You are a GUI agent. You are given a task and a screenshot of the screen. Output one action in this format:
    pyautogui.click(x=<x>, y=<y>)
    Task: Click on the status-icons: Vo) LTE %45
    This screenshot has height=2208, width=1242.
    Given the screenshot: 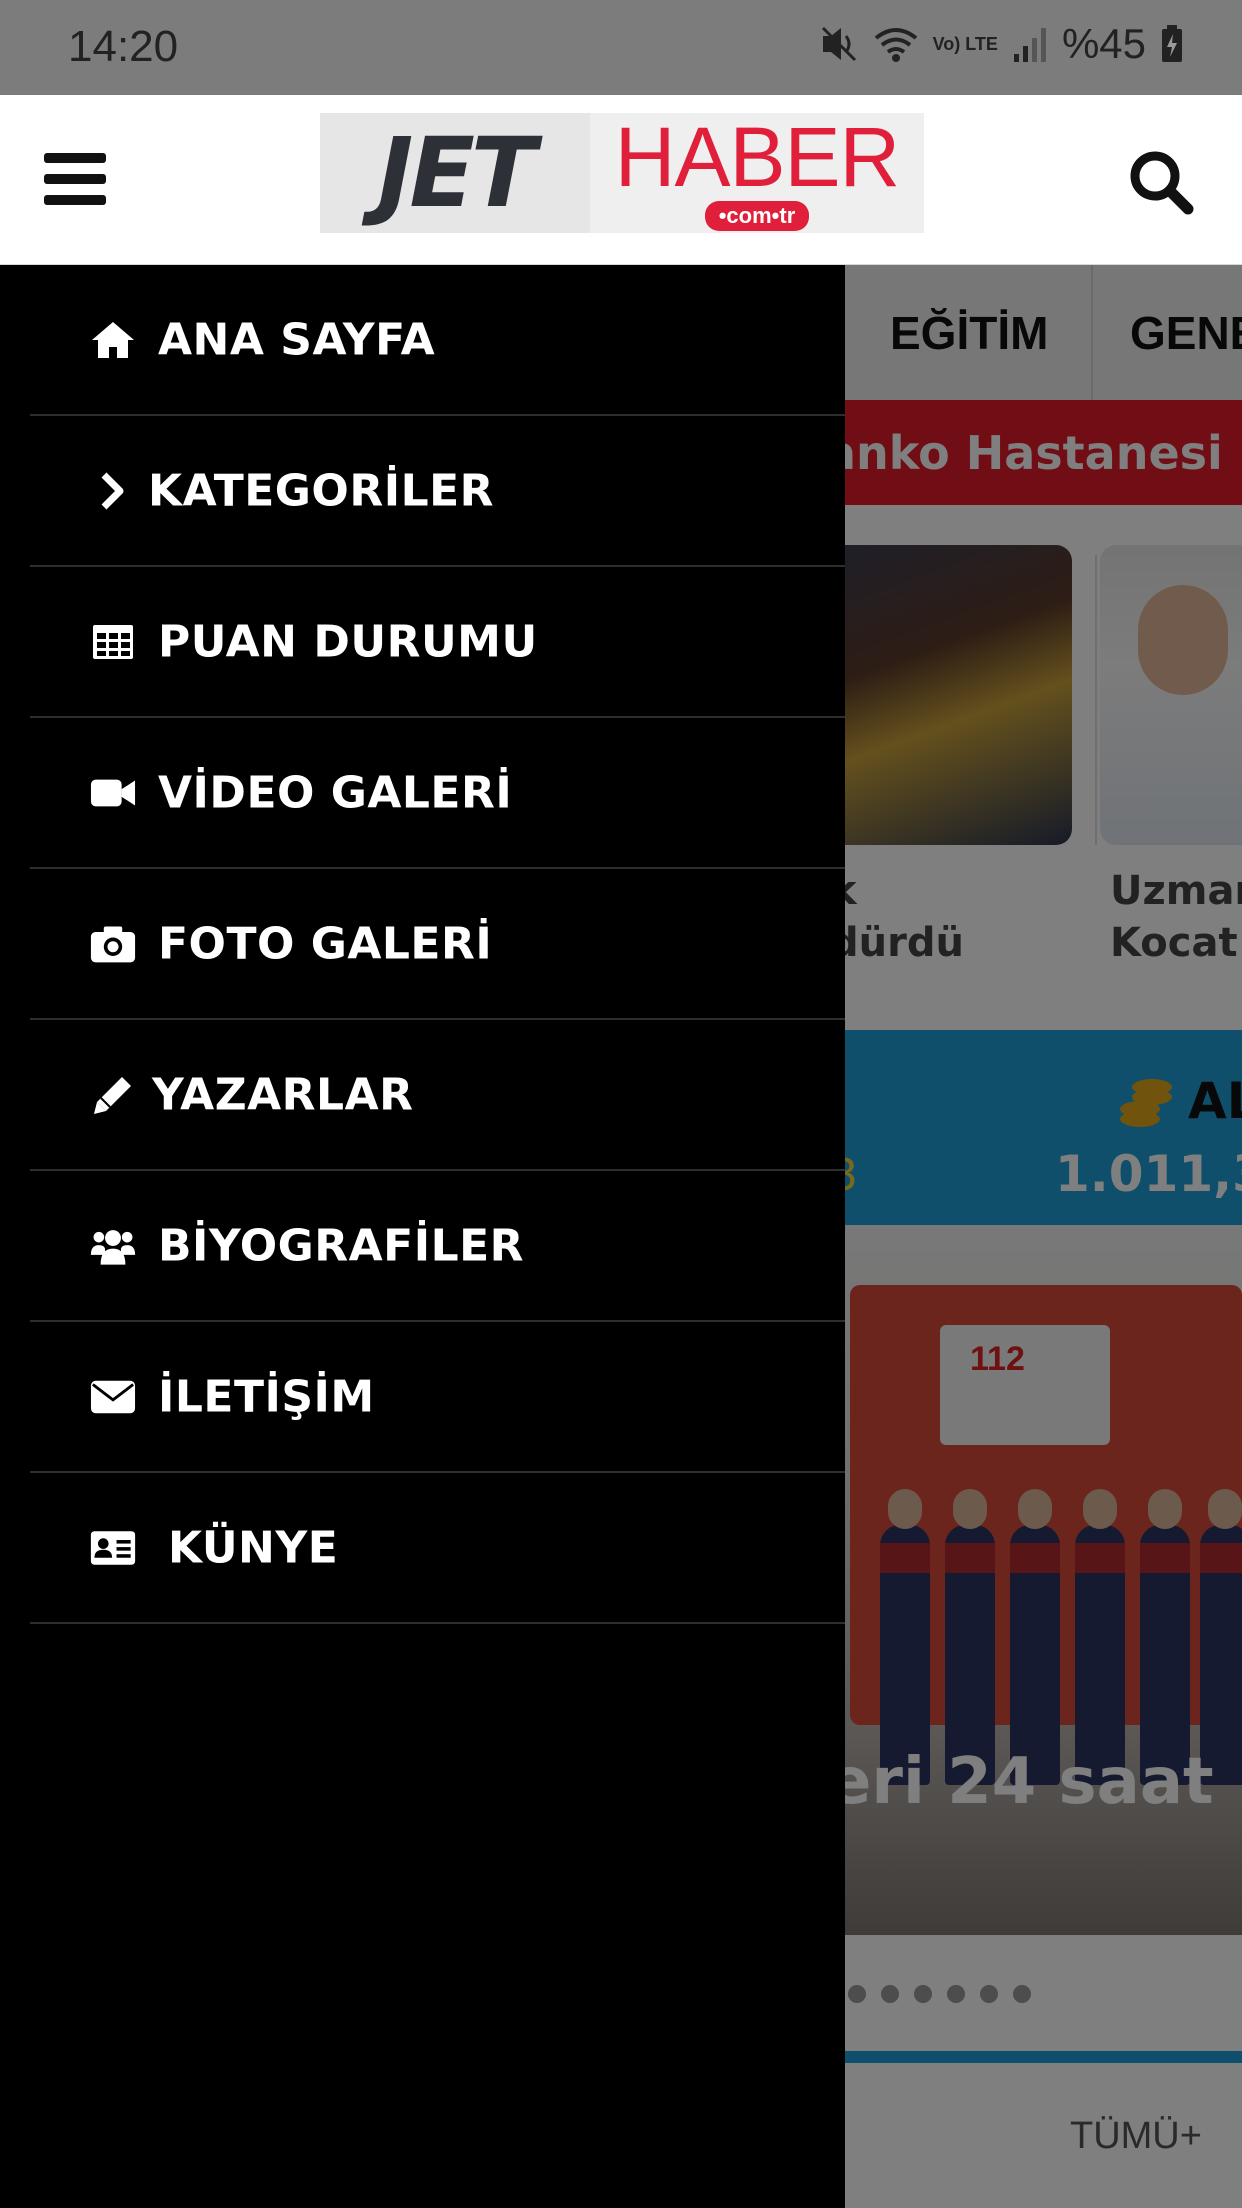 What is the action you would take?
    pyautogui.click(x=1001, y=44)
    